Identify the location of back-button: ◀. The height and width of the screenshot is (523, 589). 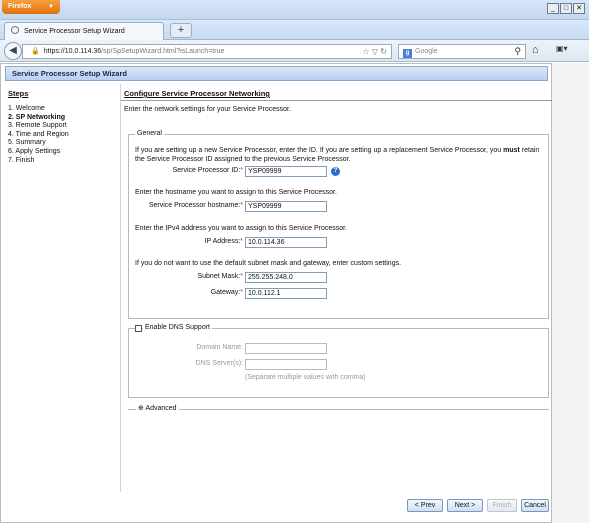
(13, 51).